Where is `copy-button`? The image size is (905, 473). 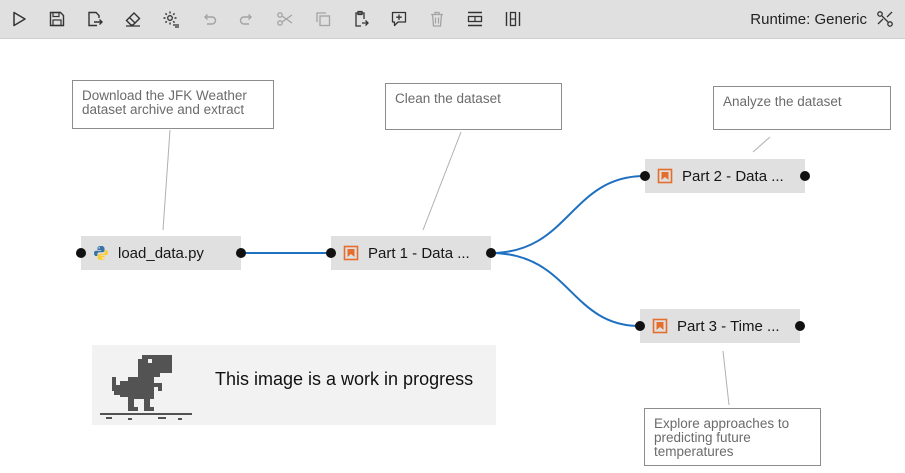
copy-button is located at coordinates (323, 19).